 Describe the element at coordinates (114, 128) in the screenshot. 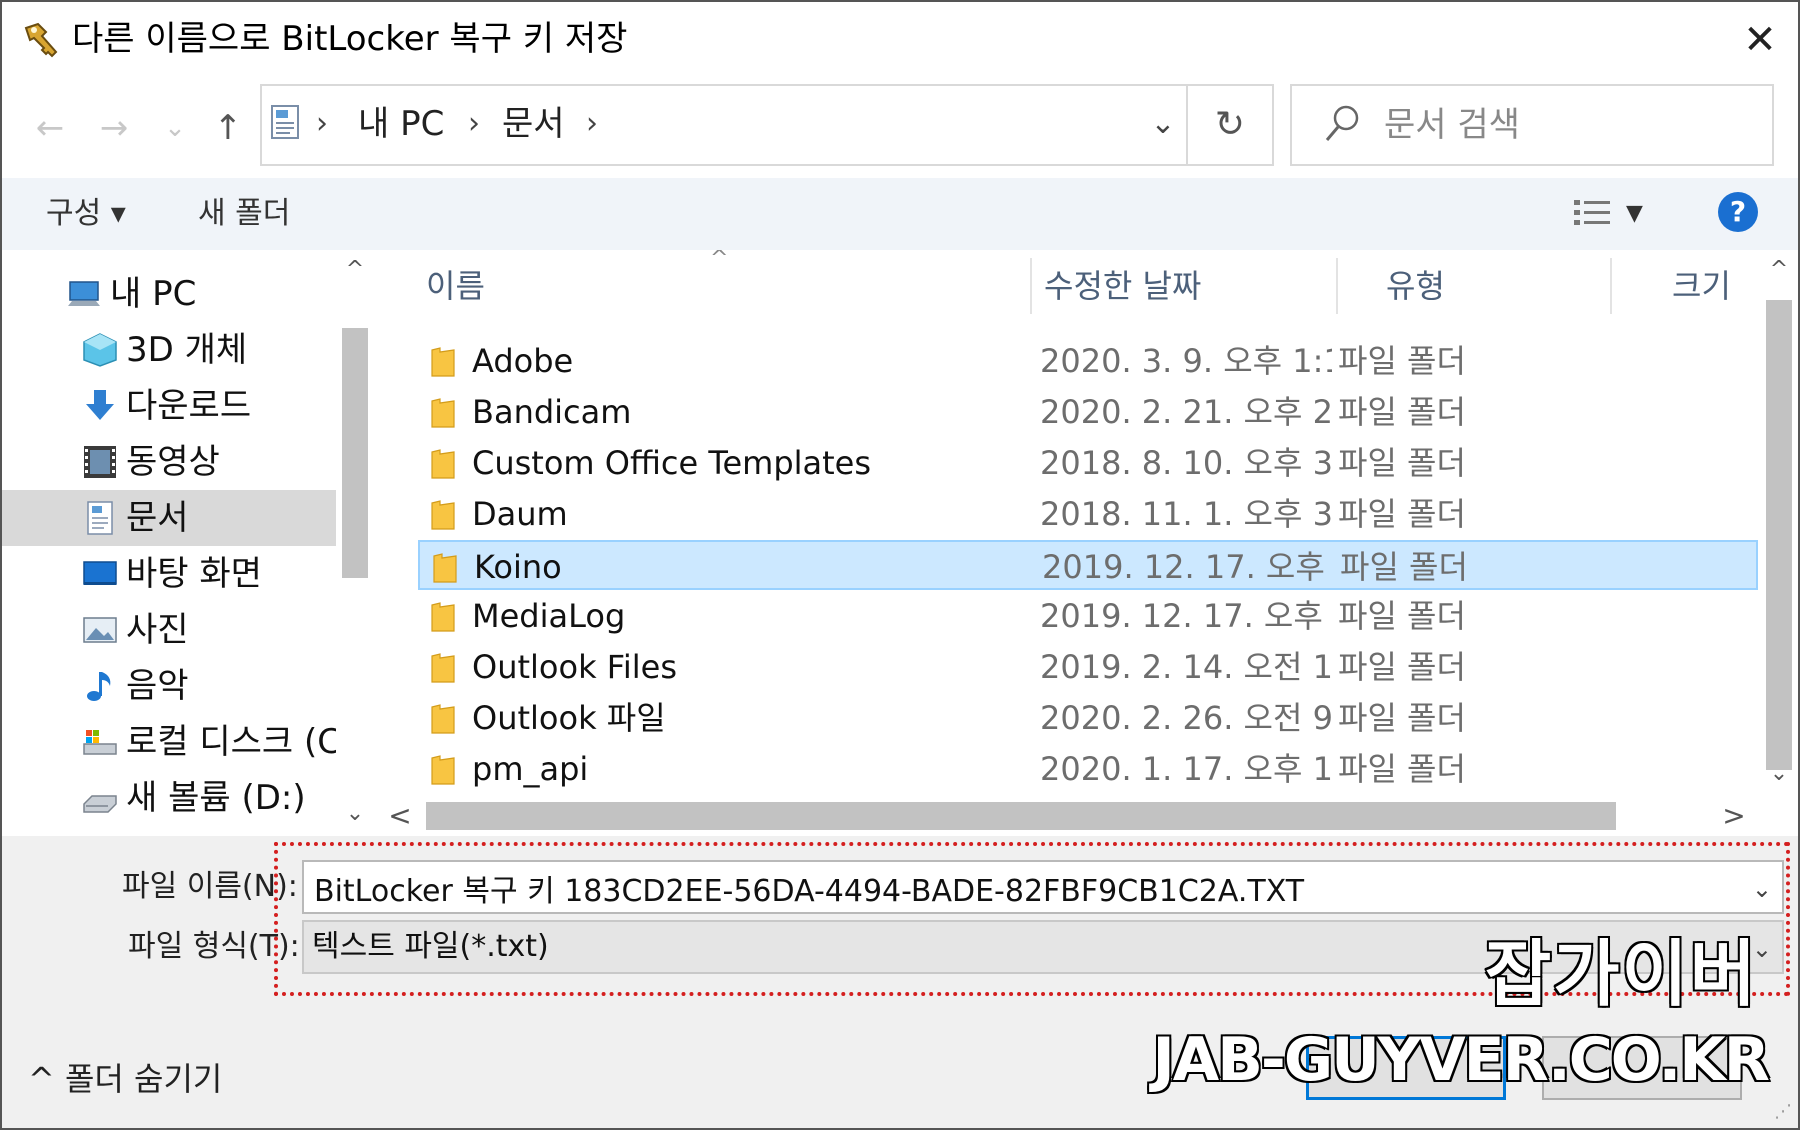

I see `forward-button: →` at that location.